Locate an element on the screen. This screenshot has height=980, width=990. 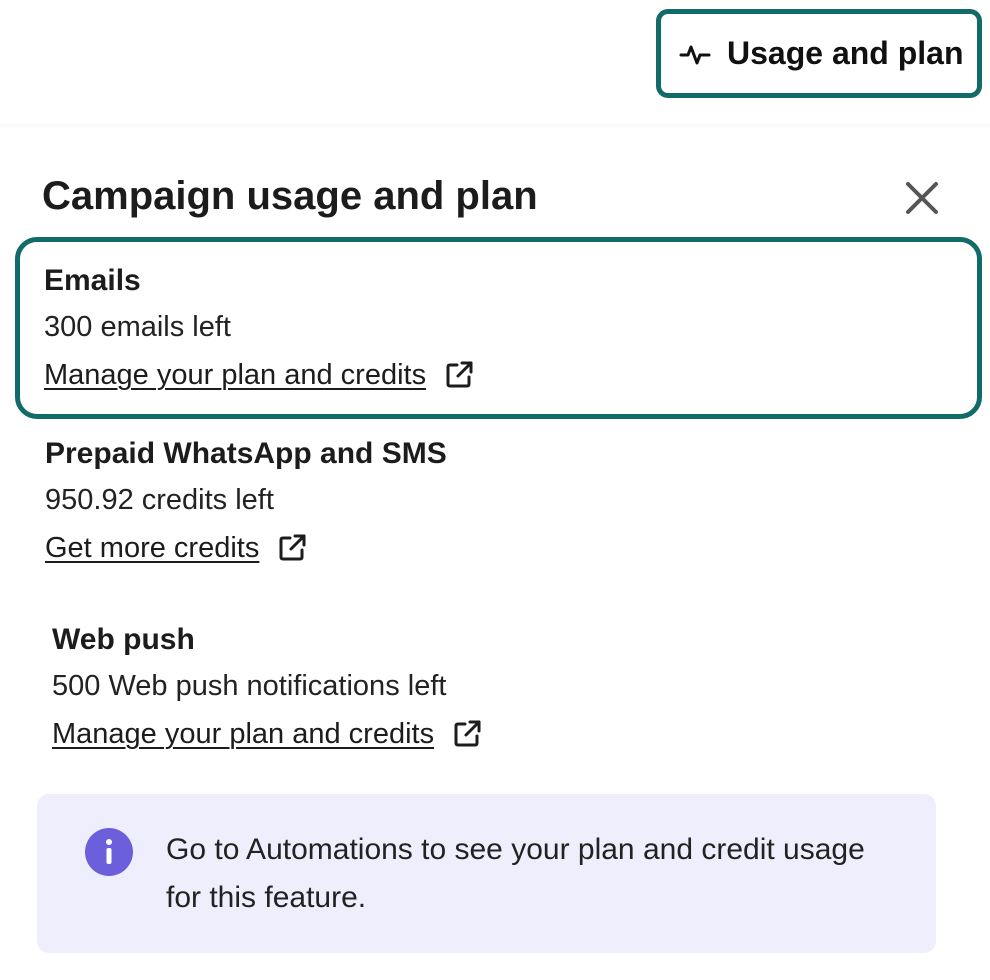
close-button is located at coordinates (922, 198).